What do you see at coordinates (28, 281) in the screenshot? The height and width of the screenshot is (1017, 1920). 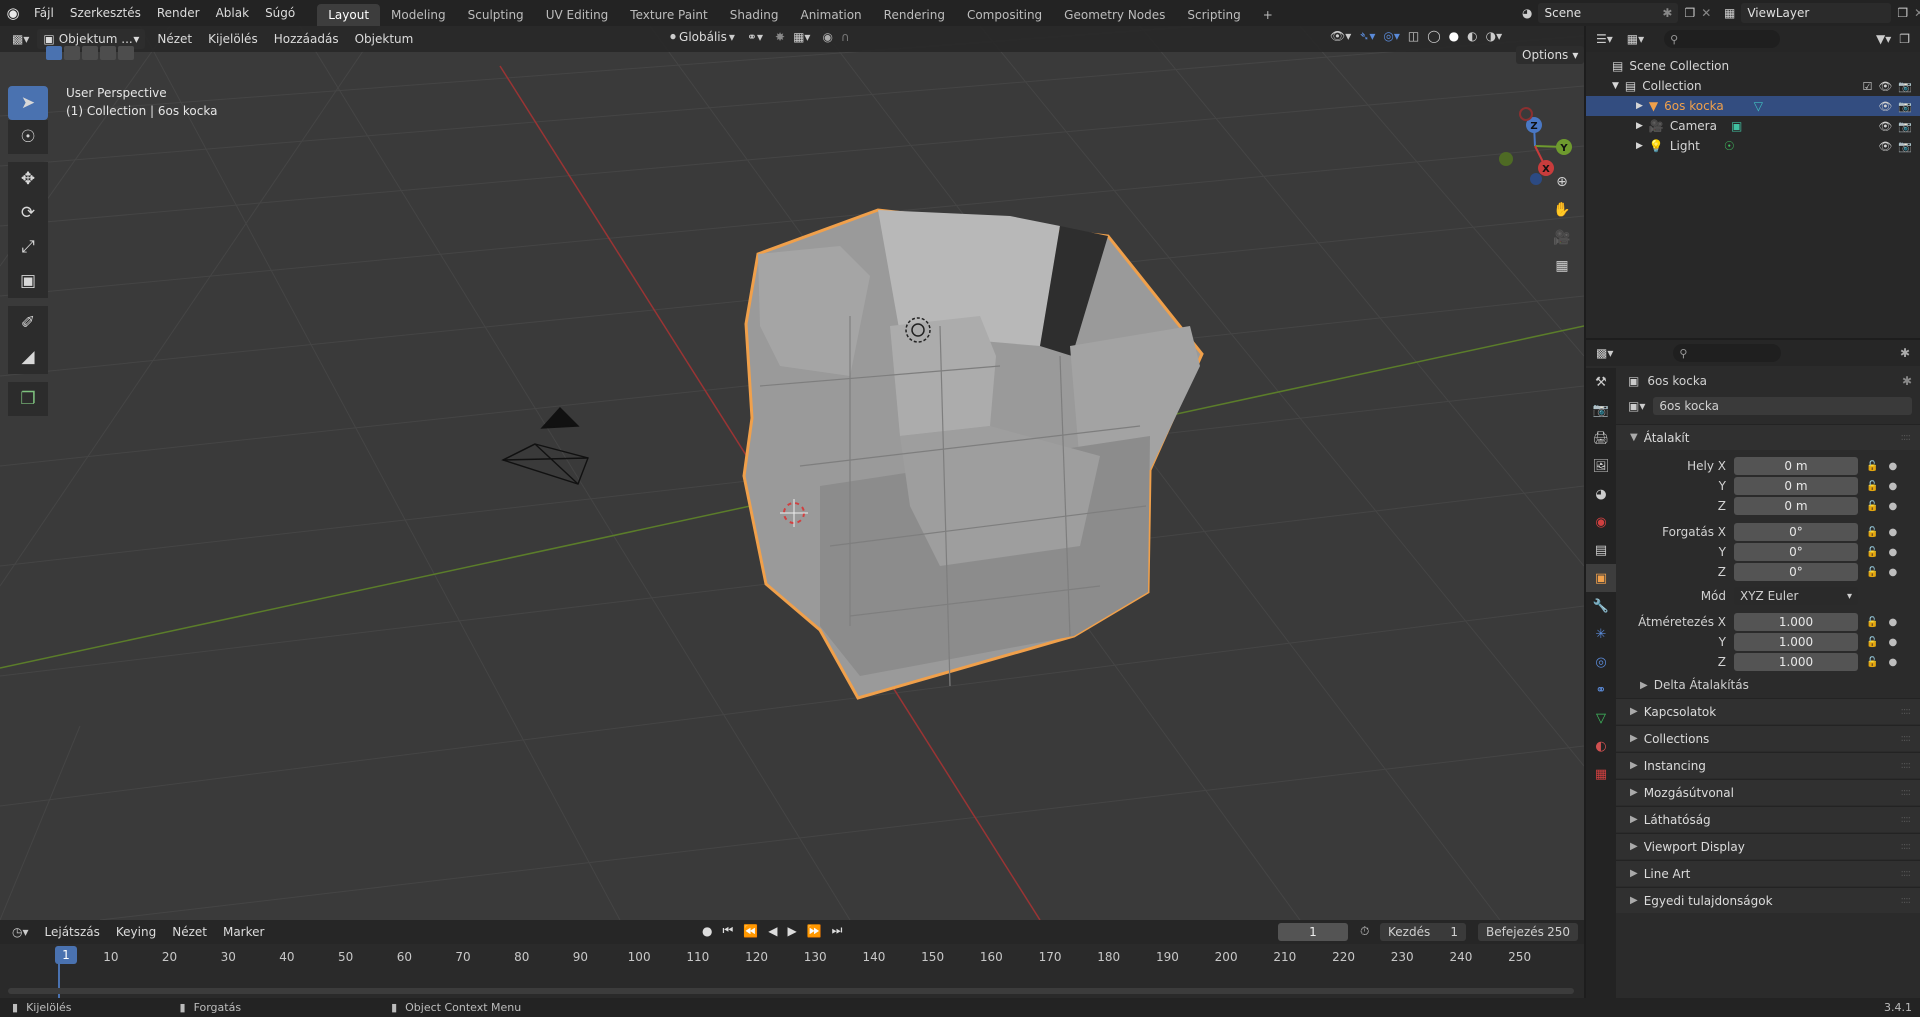 I see `transform-tool: ▣` at bounding box center [28, 281].